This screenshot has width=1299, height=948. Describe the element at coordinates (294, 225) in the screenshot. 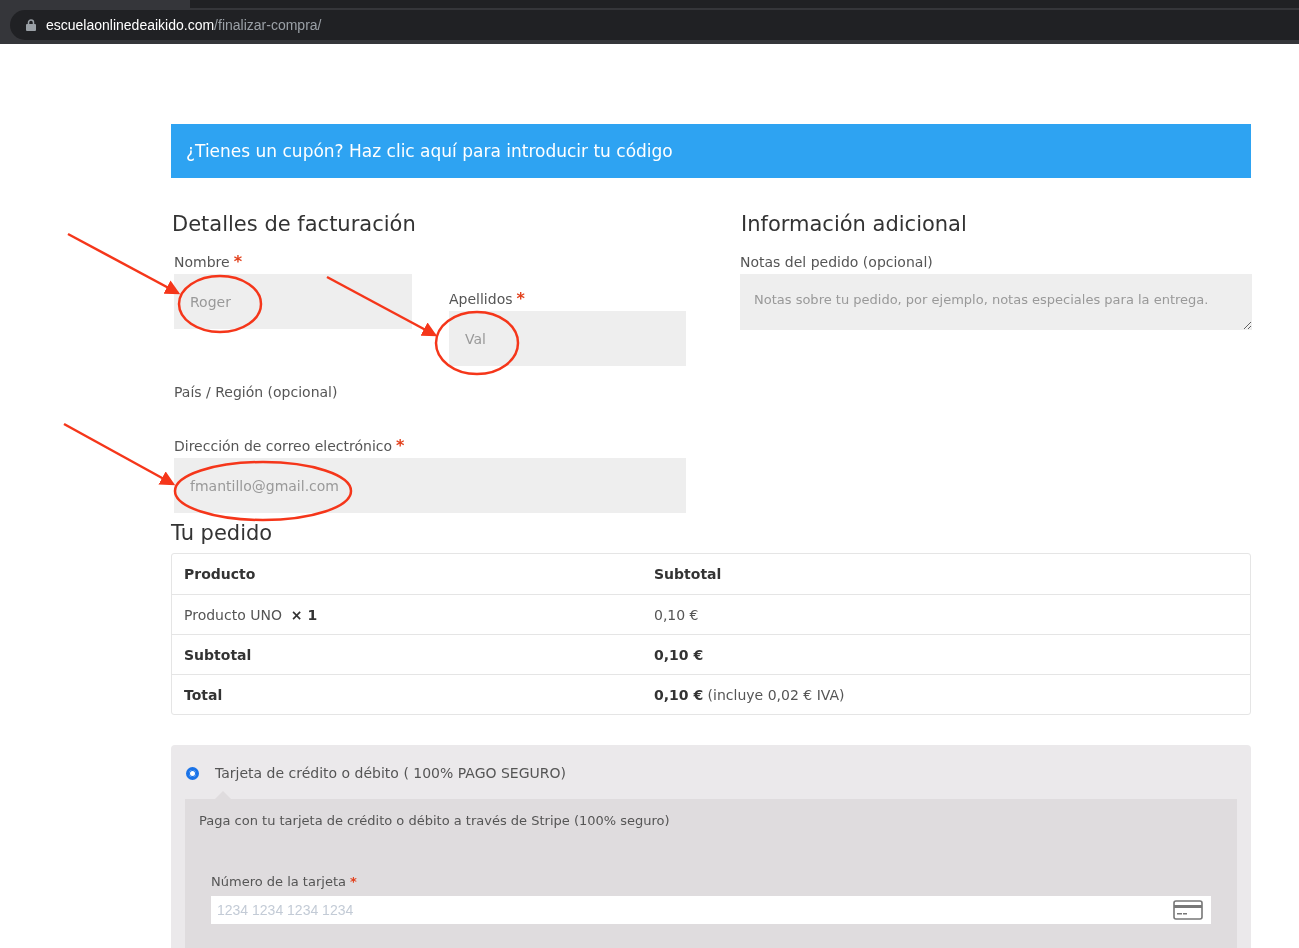

I see `section-heading: Detalles de facturación` at that location.